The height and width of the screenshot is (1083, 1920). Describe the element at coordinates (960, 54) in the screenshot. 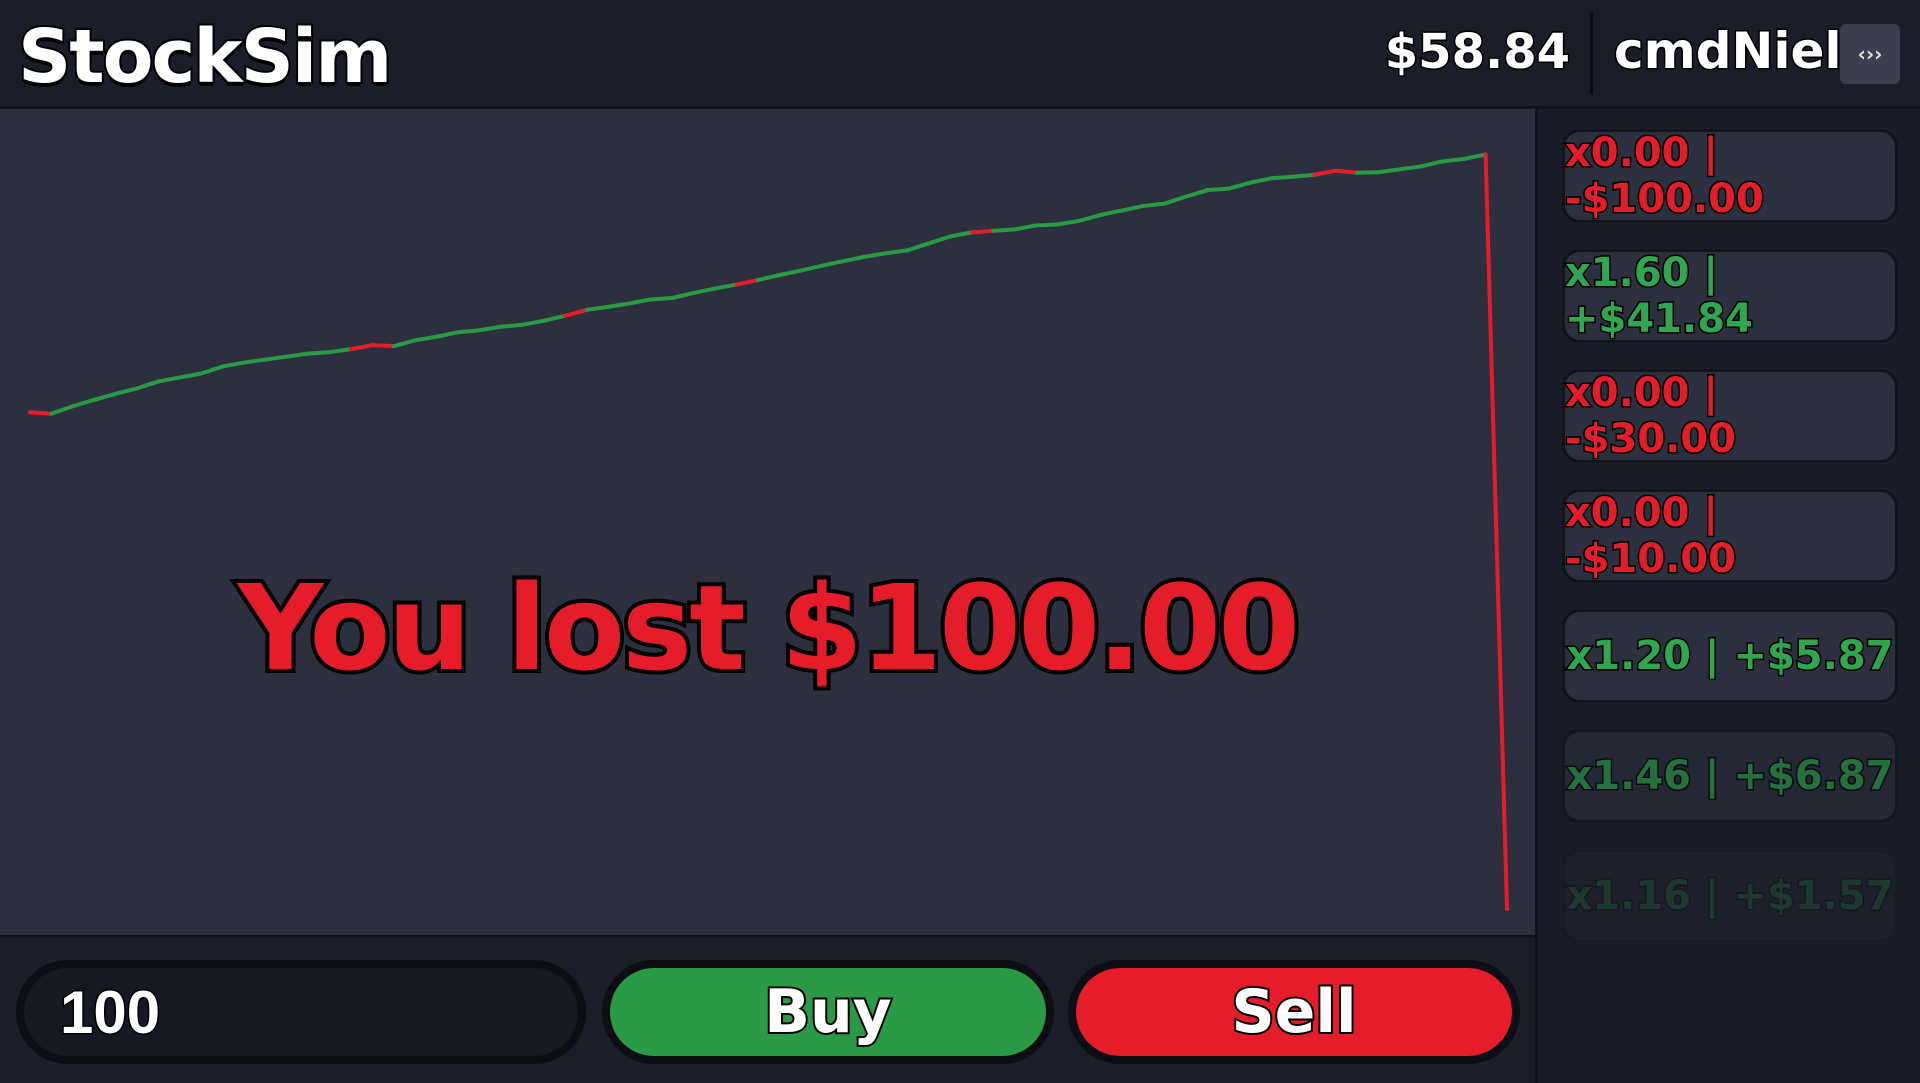

I see `top-bar: StockSim $58.84 cmdNiels ‹››` at that location.